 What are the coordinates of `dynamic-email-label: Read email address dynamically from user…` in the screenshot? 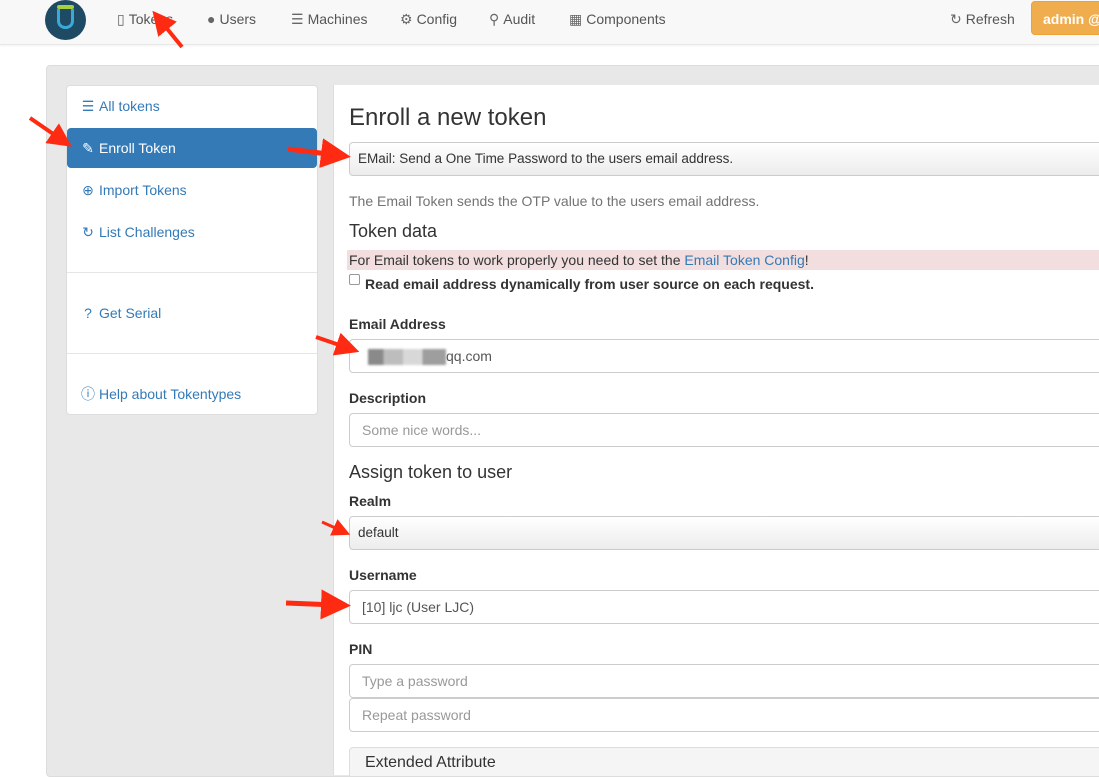 It's located at (589, 284).